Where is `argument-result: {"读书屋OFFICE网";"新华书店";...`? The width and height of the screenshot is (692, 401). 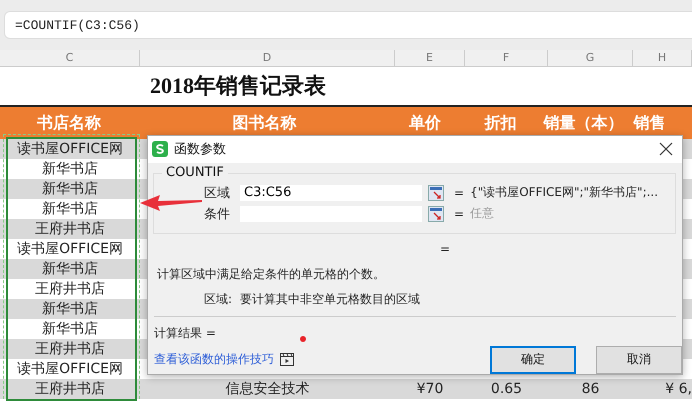
argument-result: {"读书屋OFFICE网";"新华书店";... is located at coordinates (564, 193).